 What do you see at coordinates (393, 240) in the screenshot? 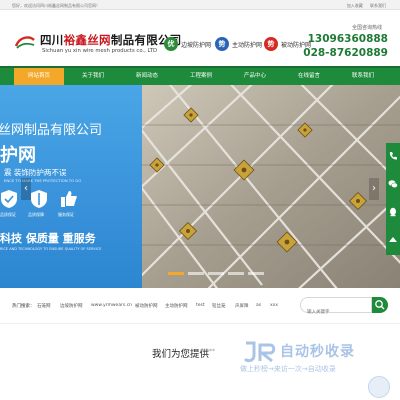
I see `back-to-top-icon` at bounding box center [393, 240].